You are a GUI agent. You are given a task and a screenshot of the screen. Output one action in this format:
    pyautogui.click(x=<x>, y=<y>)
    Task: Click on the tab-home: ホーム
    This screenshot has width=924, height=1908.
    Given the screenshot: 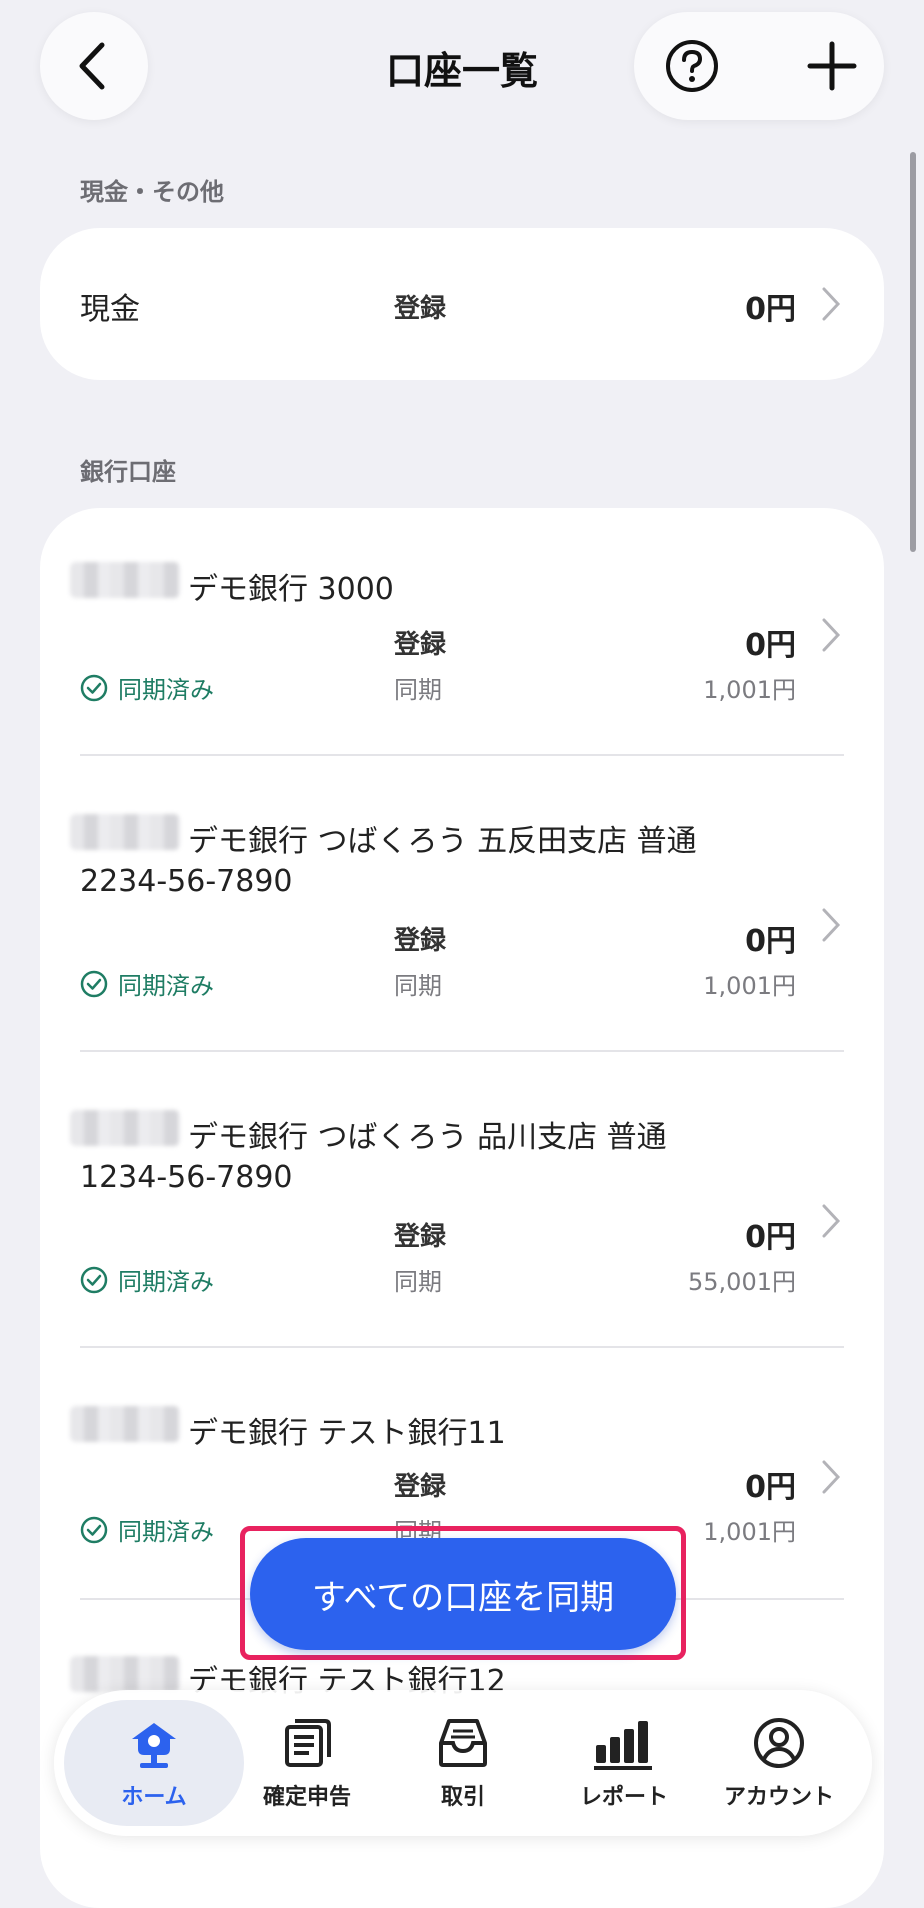 What is the action you would take?
    pyautogui.click(x=154, y=1763)
    